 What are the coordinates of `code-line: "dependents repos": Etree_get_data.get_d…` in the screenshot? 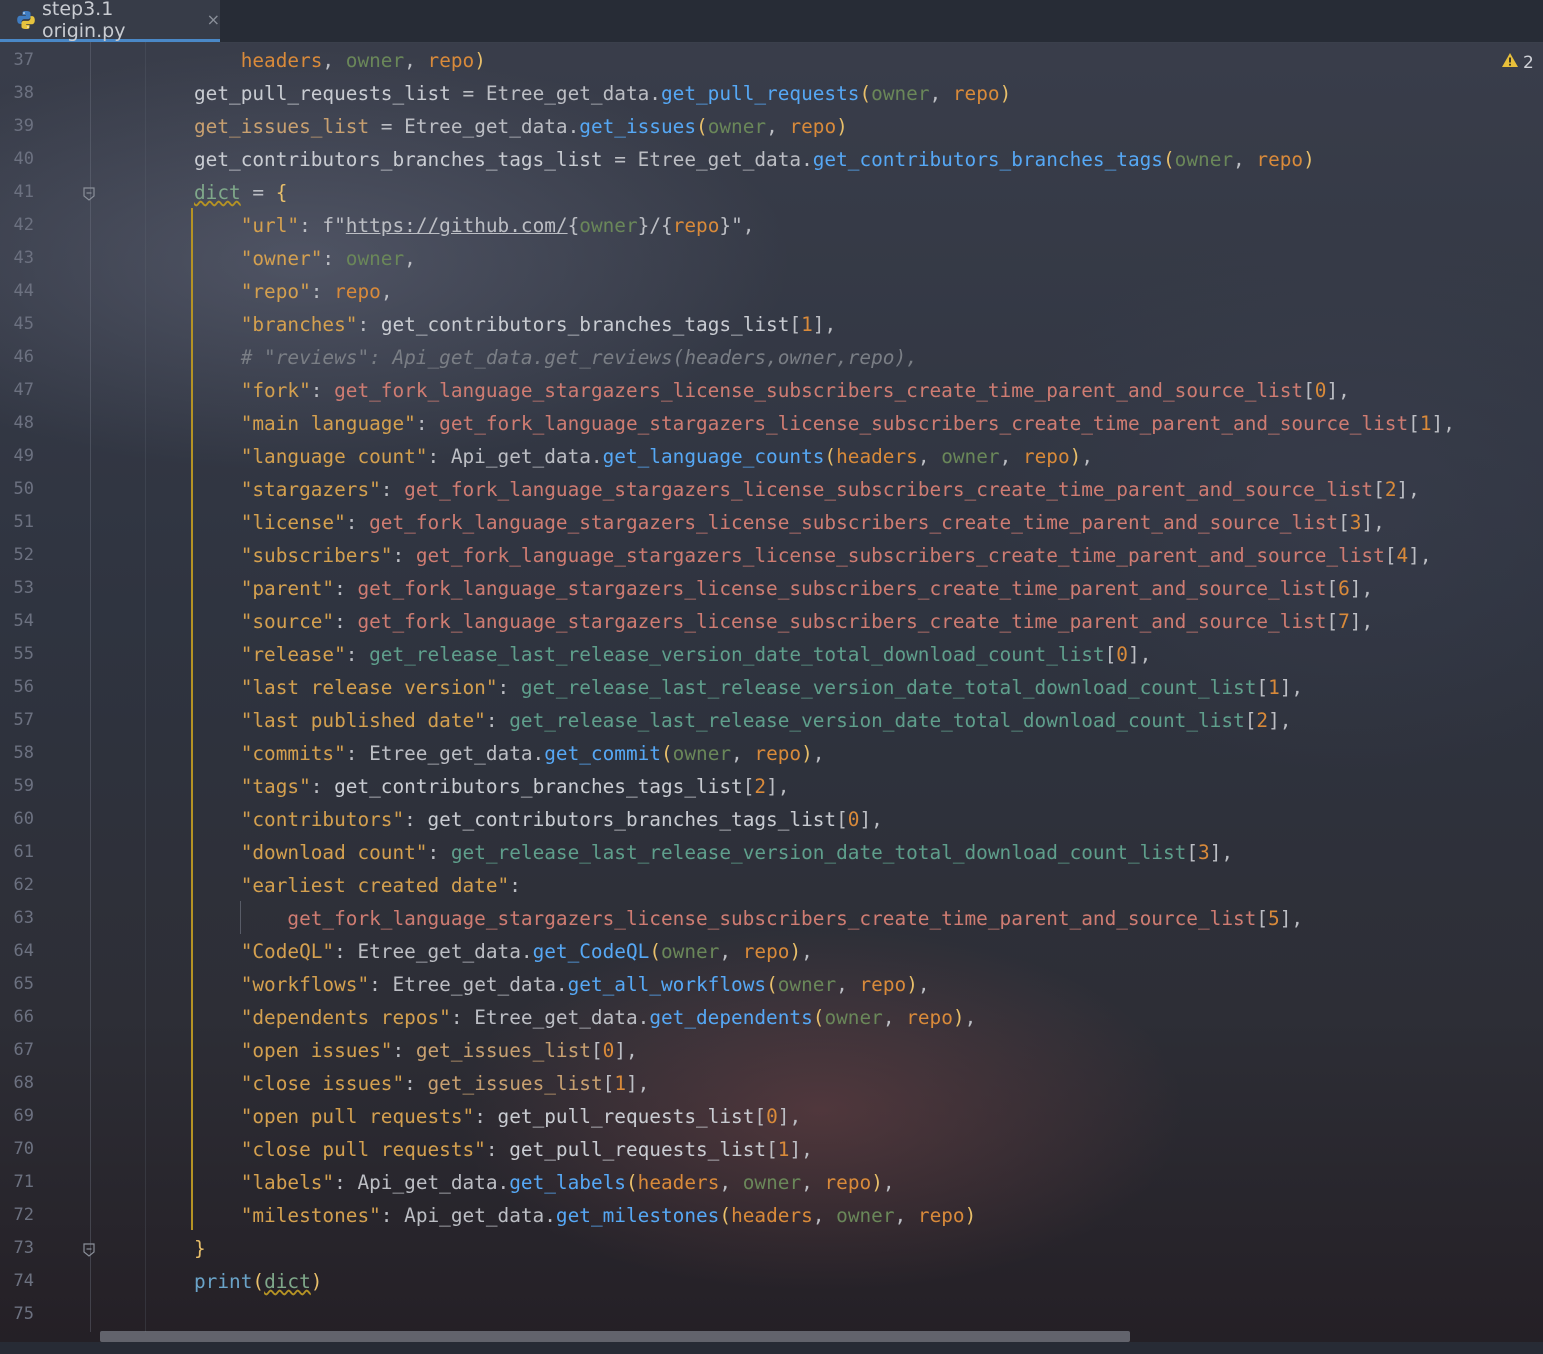 It's located at (585, 1017).